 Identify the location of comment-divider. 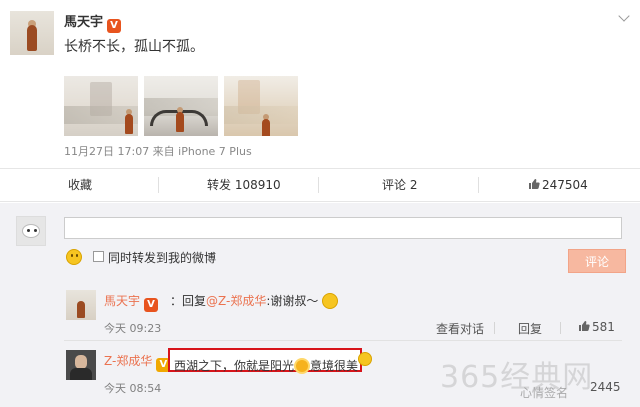
(343, 340).